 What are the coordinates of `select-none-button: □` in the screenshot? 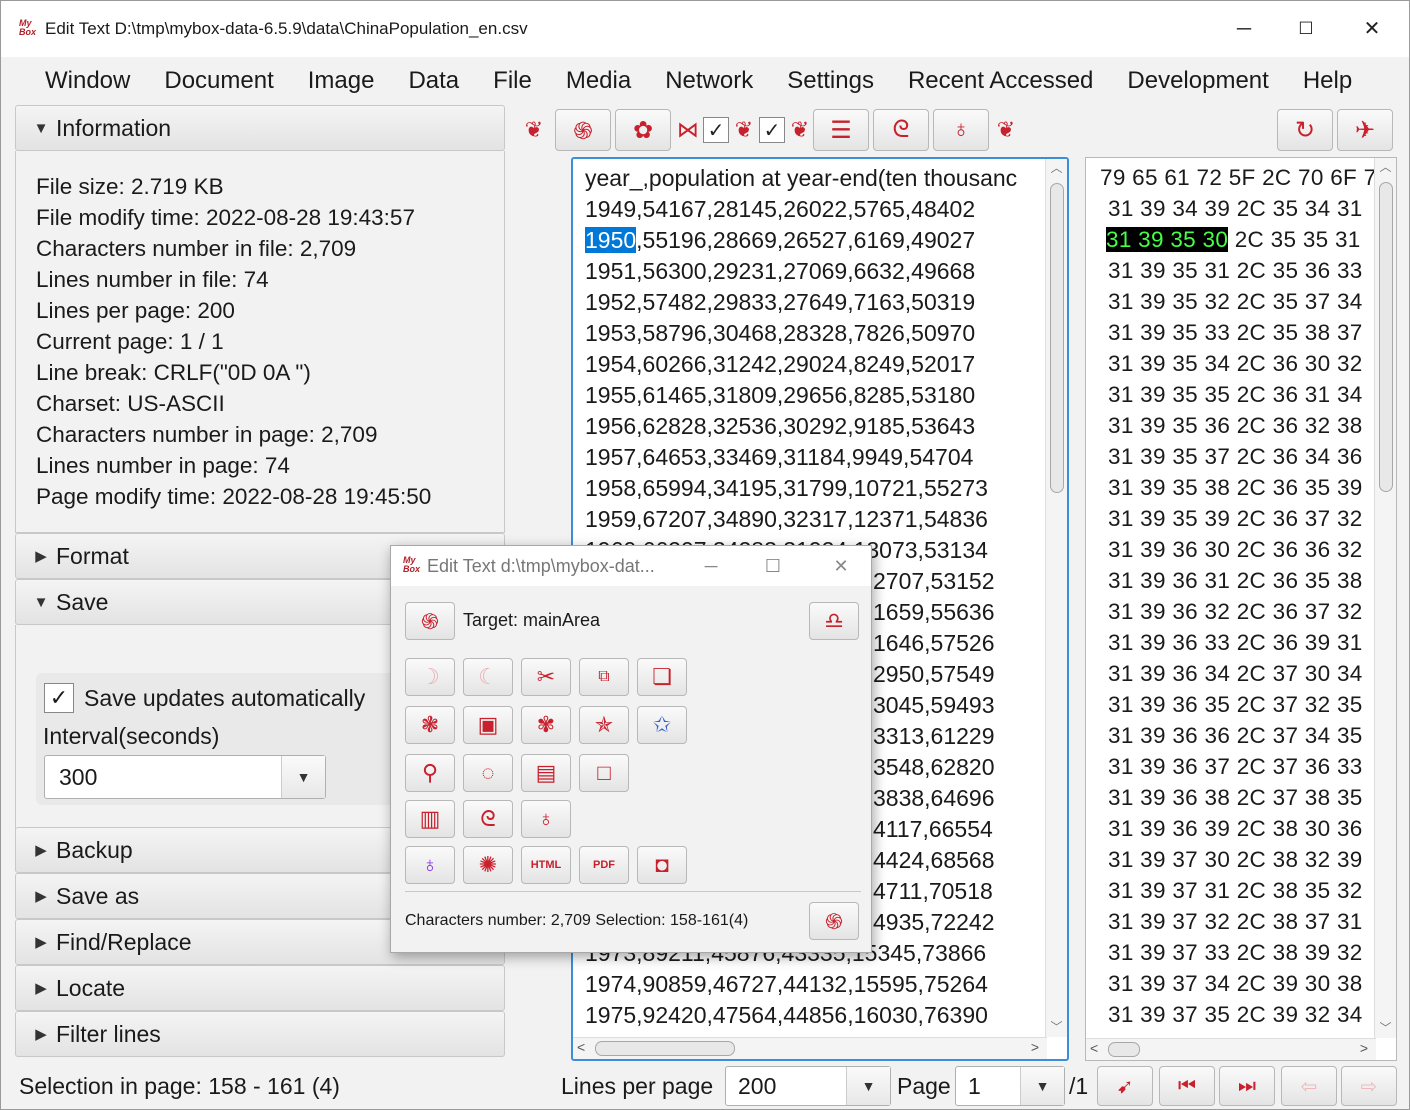 It's located at (604, 773).